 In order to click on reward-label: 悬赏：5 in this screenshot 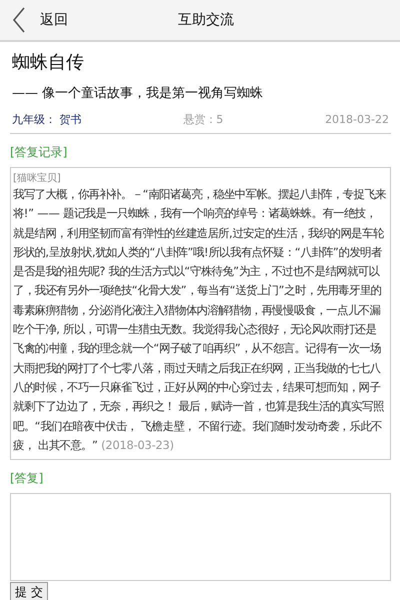, I will do `click(203, 119)`.